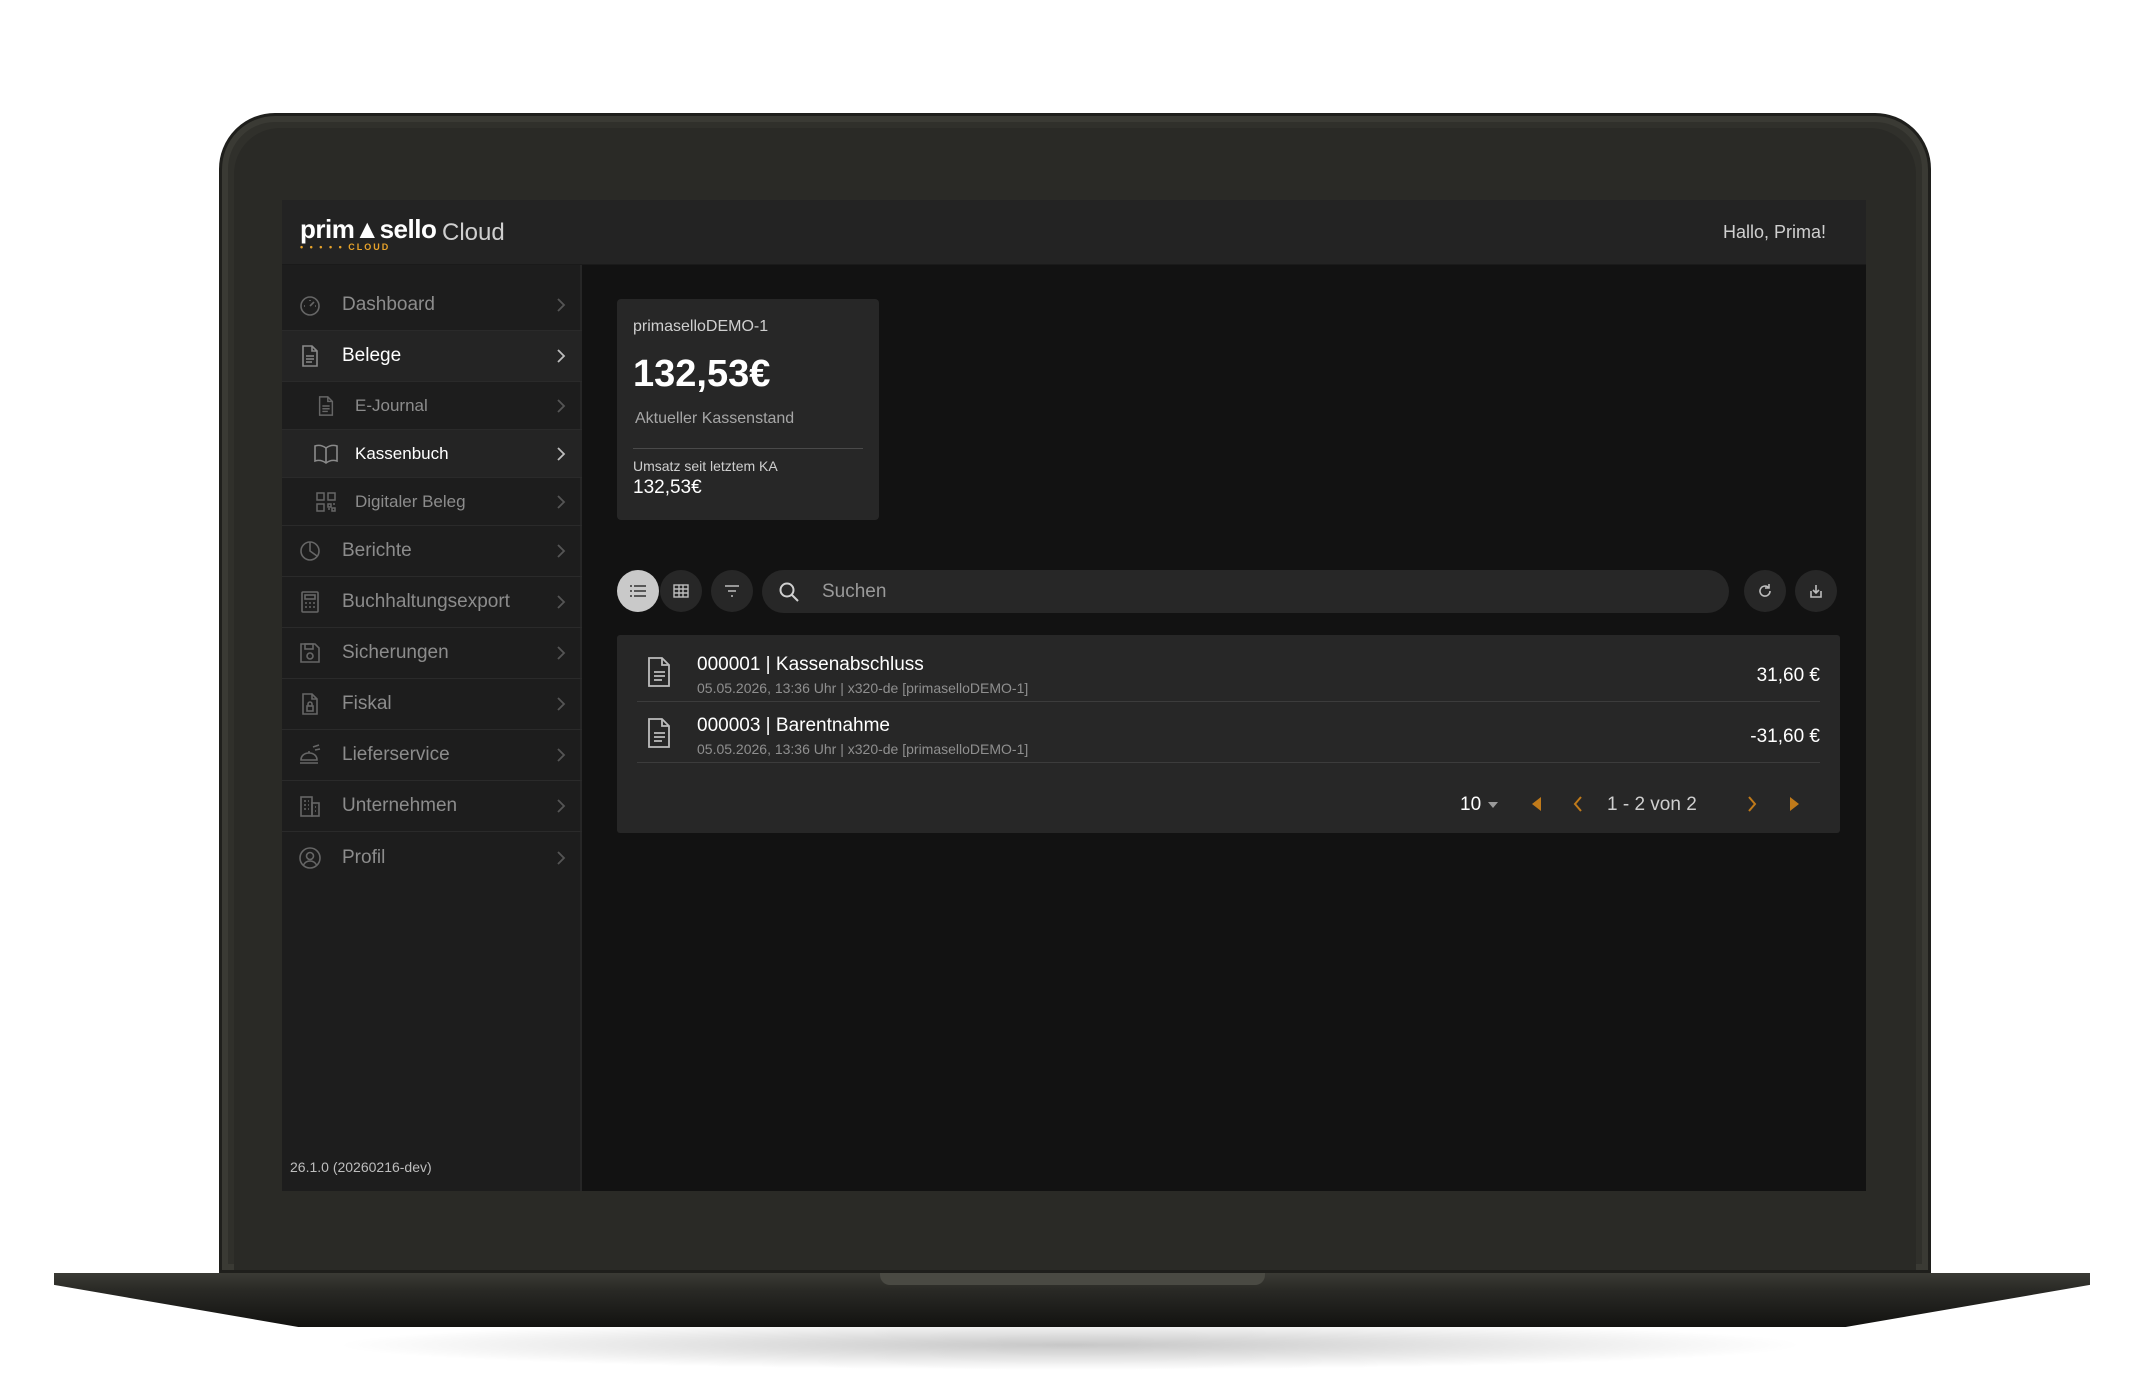 This screenshot has height=1382, width=2143. What do you see at coordinates (368, 229) in the screenshot?
I see `logo-wordmark: prim▲sello` at bounding box center [368, 229].